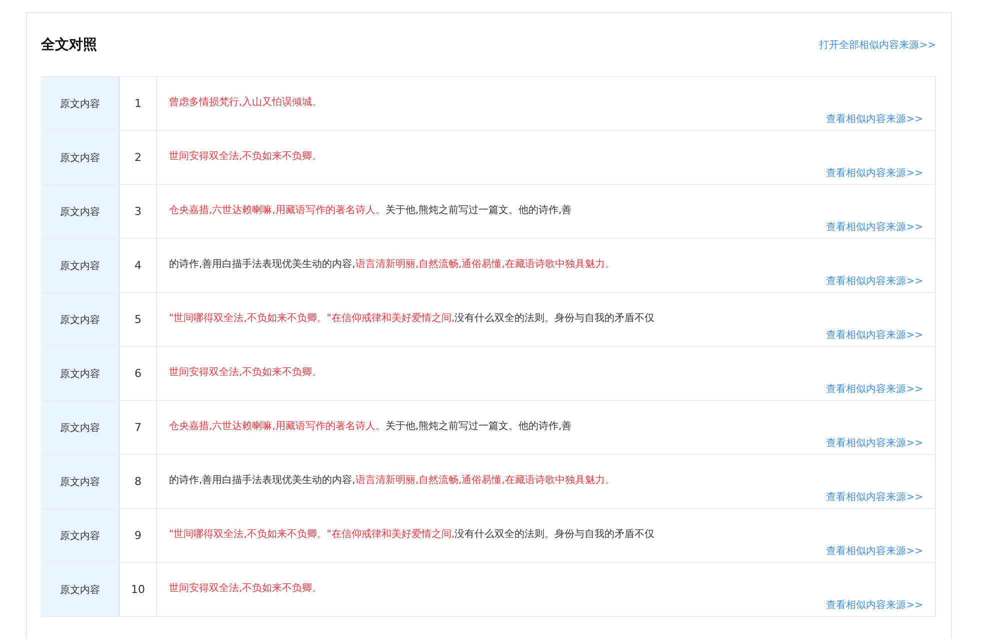 The width and height of the screenshot is (1000, 639). What do you see at coordinates (138, 427) in the screenshot?
I see `row-number: 7` at bounding box center [138, 427].